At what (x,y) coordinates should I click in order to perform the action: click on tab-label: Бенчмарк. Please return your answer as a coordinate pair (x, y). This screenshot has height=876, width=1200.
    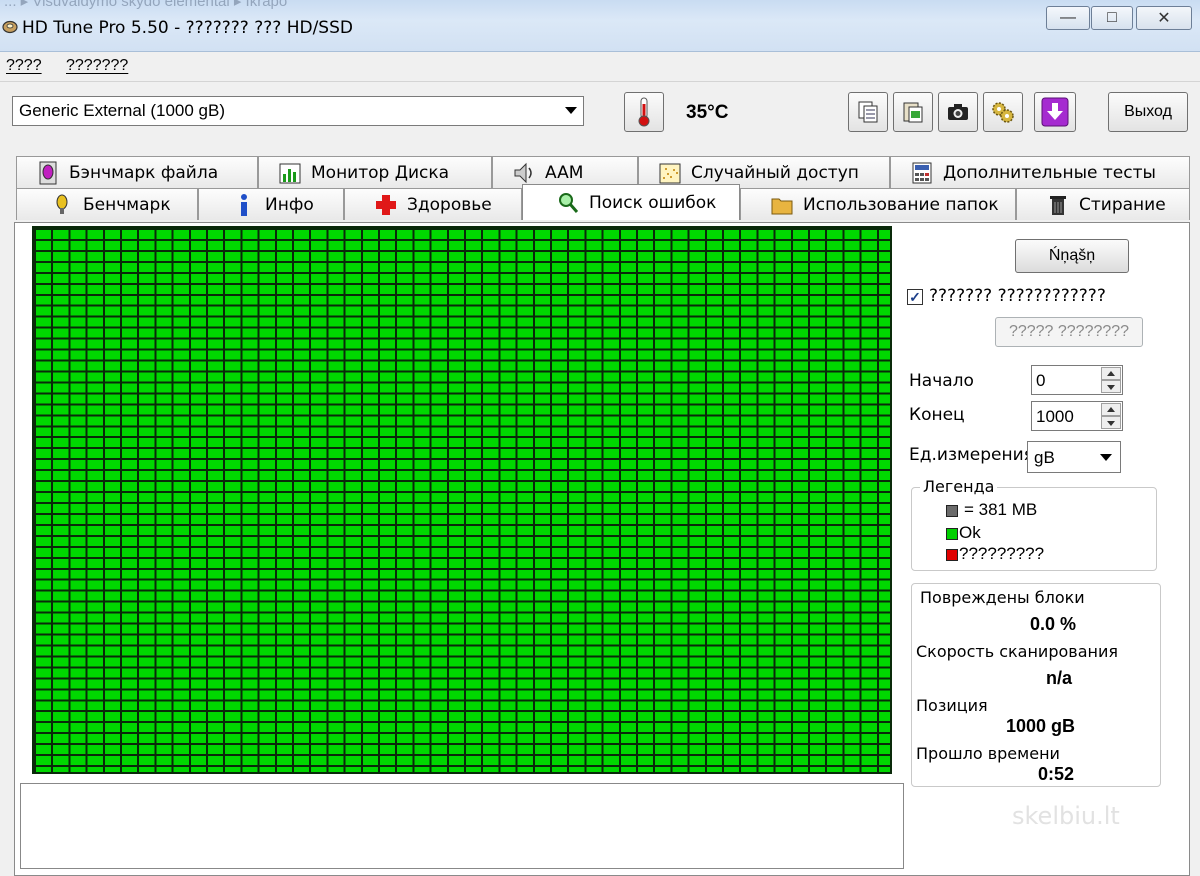
    Looking at the image, I should click on (127, 204).